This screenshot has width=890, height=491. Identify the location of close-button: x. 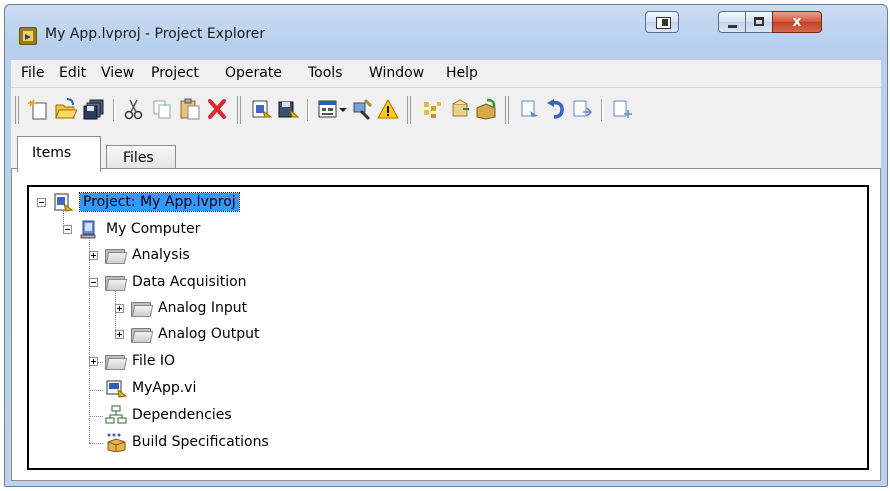
(797, 22).